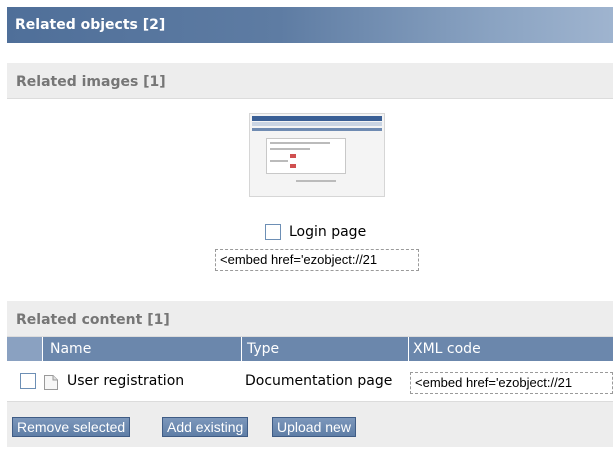 Image resolution: width=613 pixels, height=452 pixels. What do you see at coordinates (51, 382) in the screenshot?
I see `document-icon` at bounding box center [51, 382].